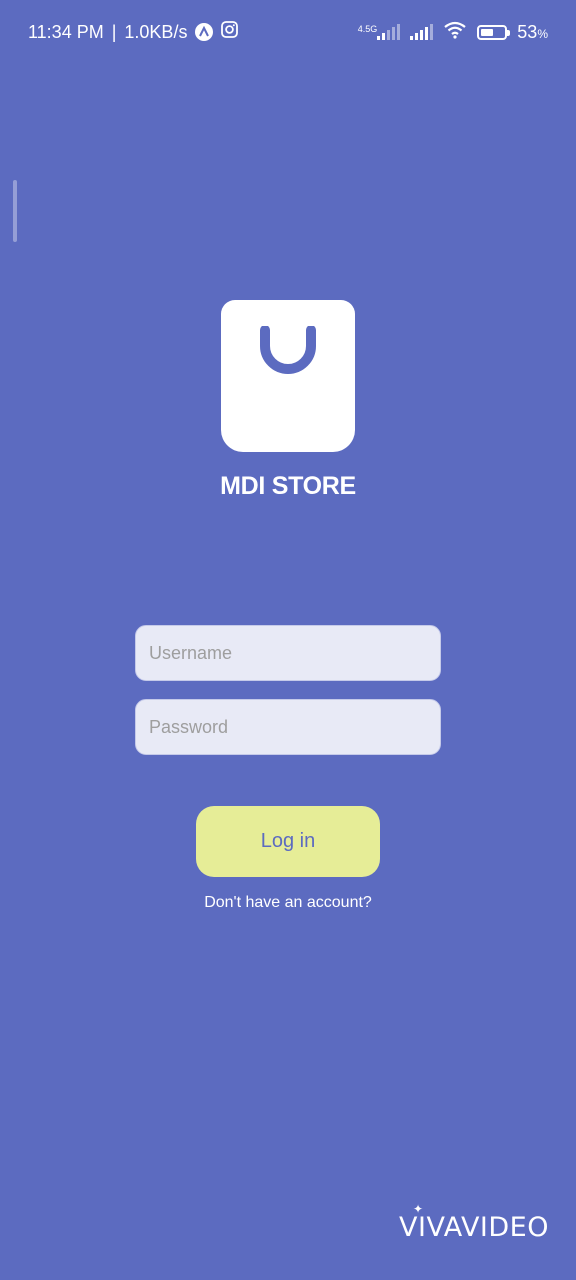  I want to click on shopping-bag-icon, so click(288, 376).